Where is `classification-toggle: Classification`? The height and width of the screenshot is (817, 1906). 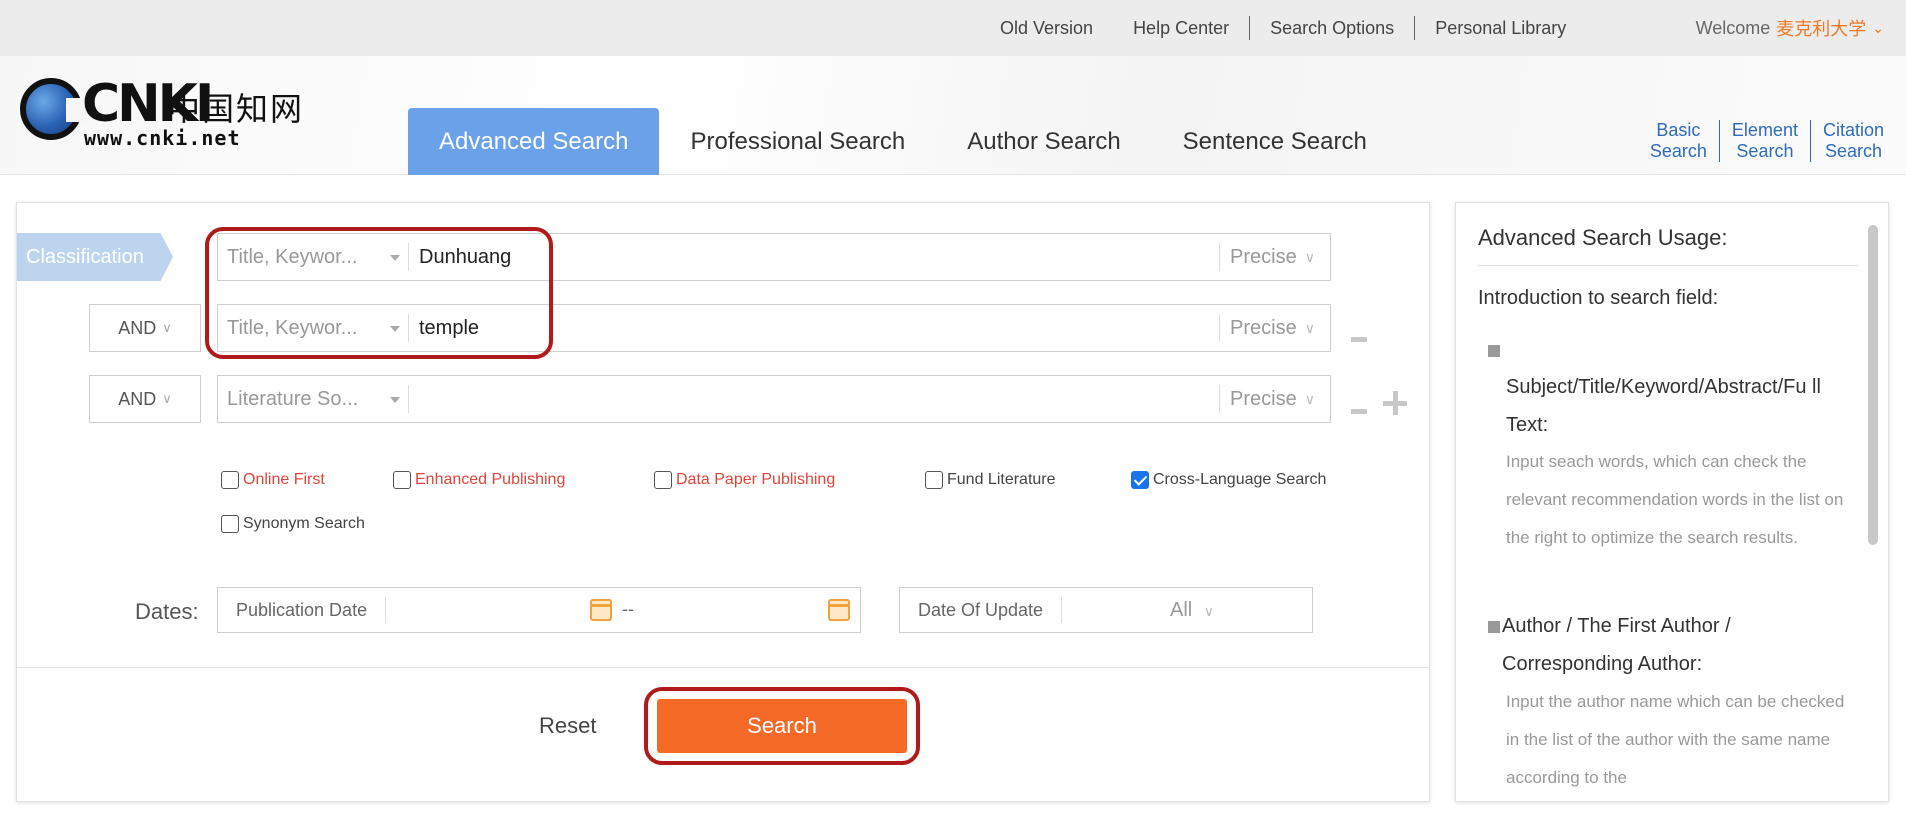 classification-toggle: Classification is located at coordinates (95, 257).